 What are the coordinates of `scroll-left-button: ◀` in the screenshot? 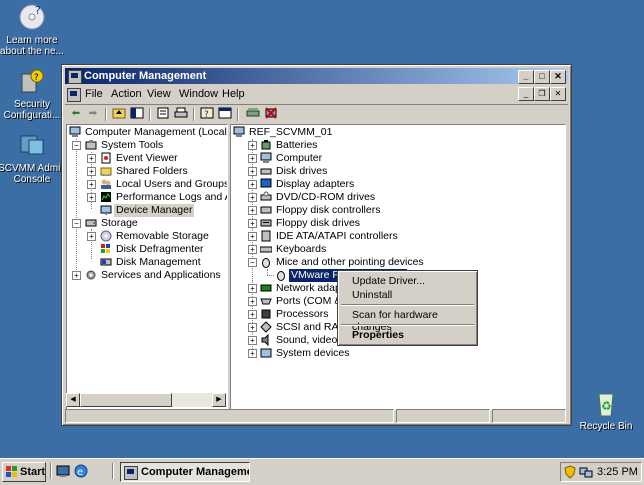 It's located at (73, 400).